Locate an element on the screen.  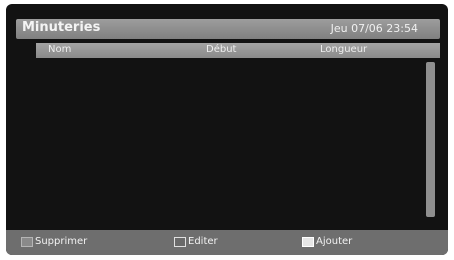
title-bar: Minuteries Jeu 07/06 23:54 is located at coordinates (228, 29).